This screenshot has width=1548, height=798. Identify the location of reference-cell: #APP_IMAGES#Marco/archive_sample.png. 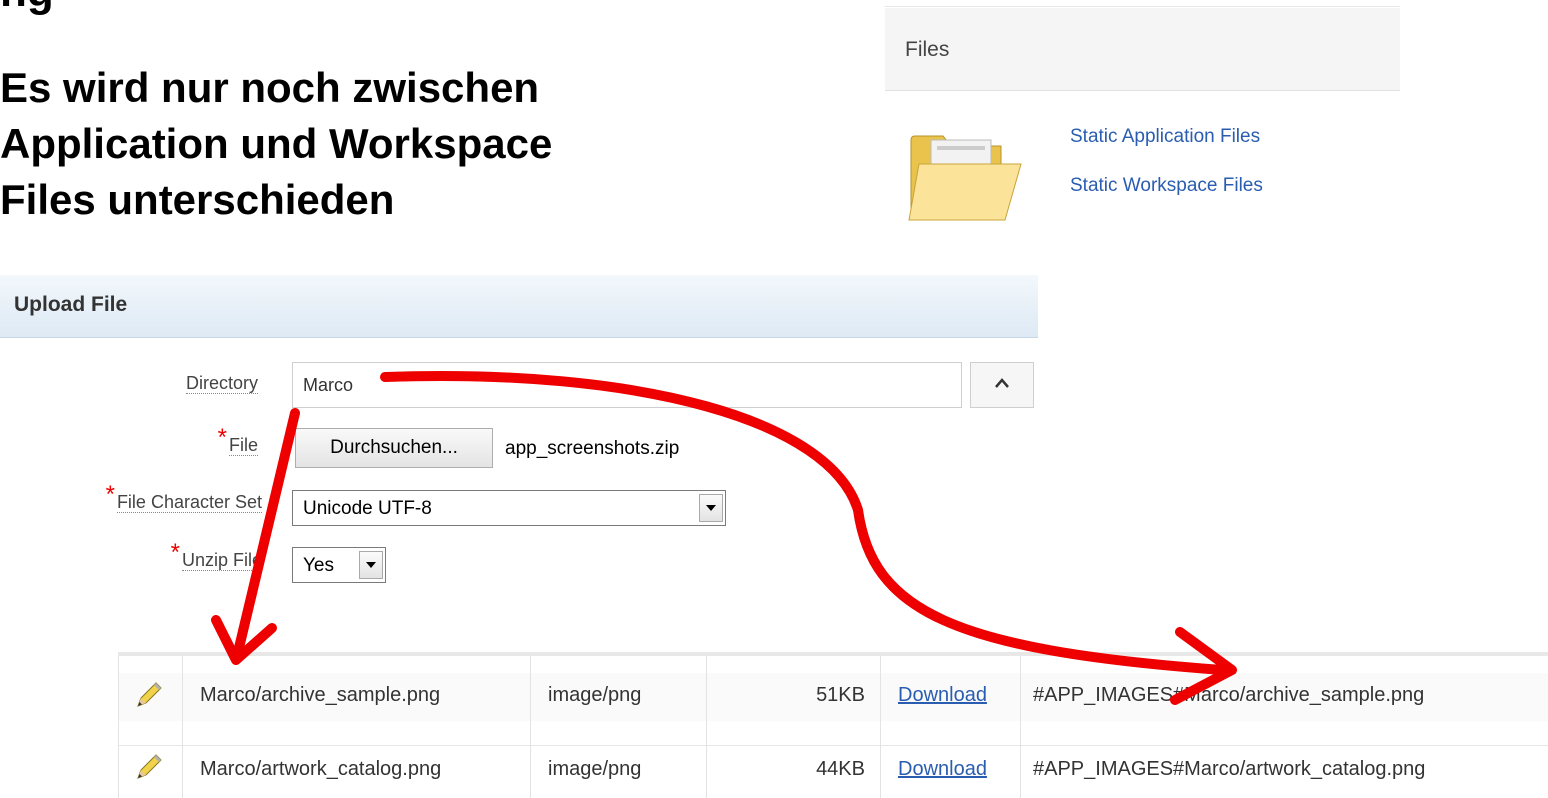
(1229, 695).